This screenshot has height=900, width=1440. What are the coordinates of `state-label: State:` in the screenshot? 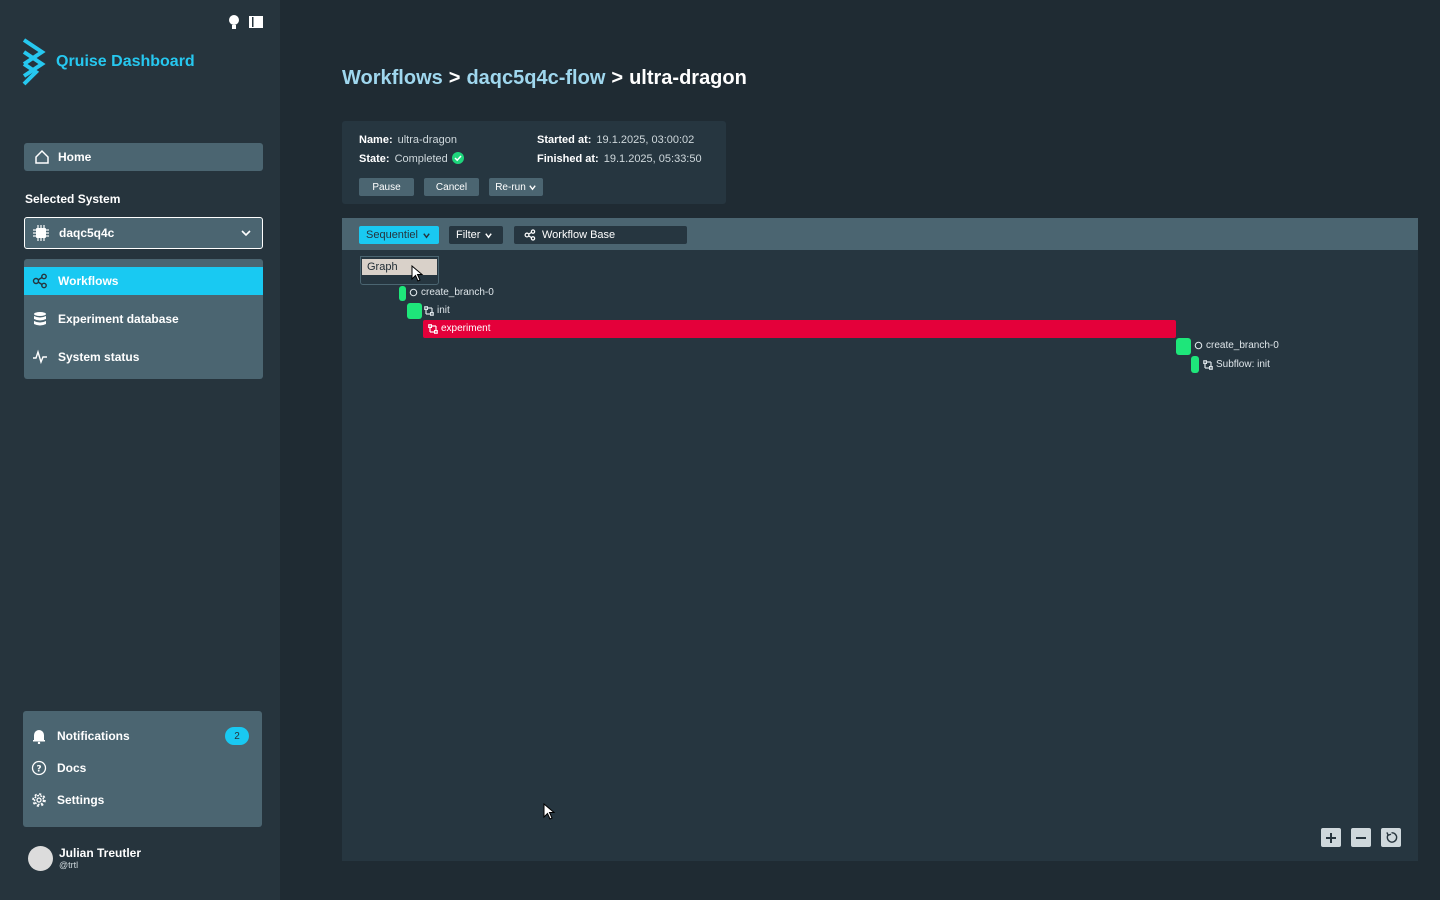 It's located at (374, 159).